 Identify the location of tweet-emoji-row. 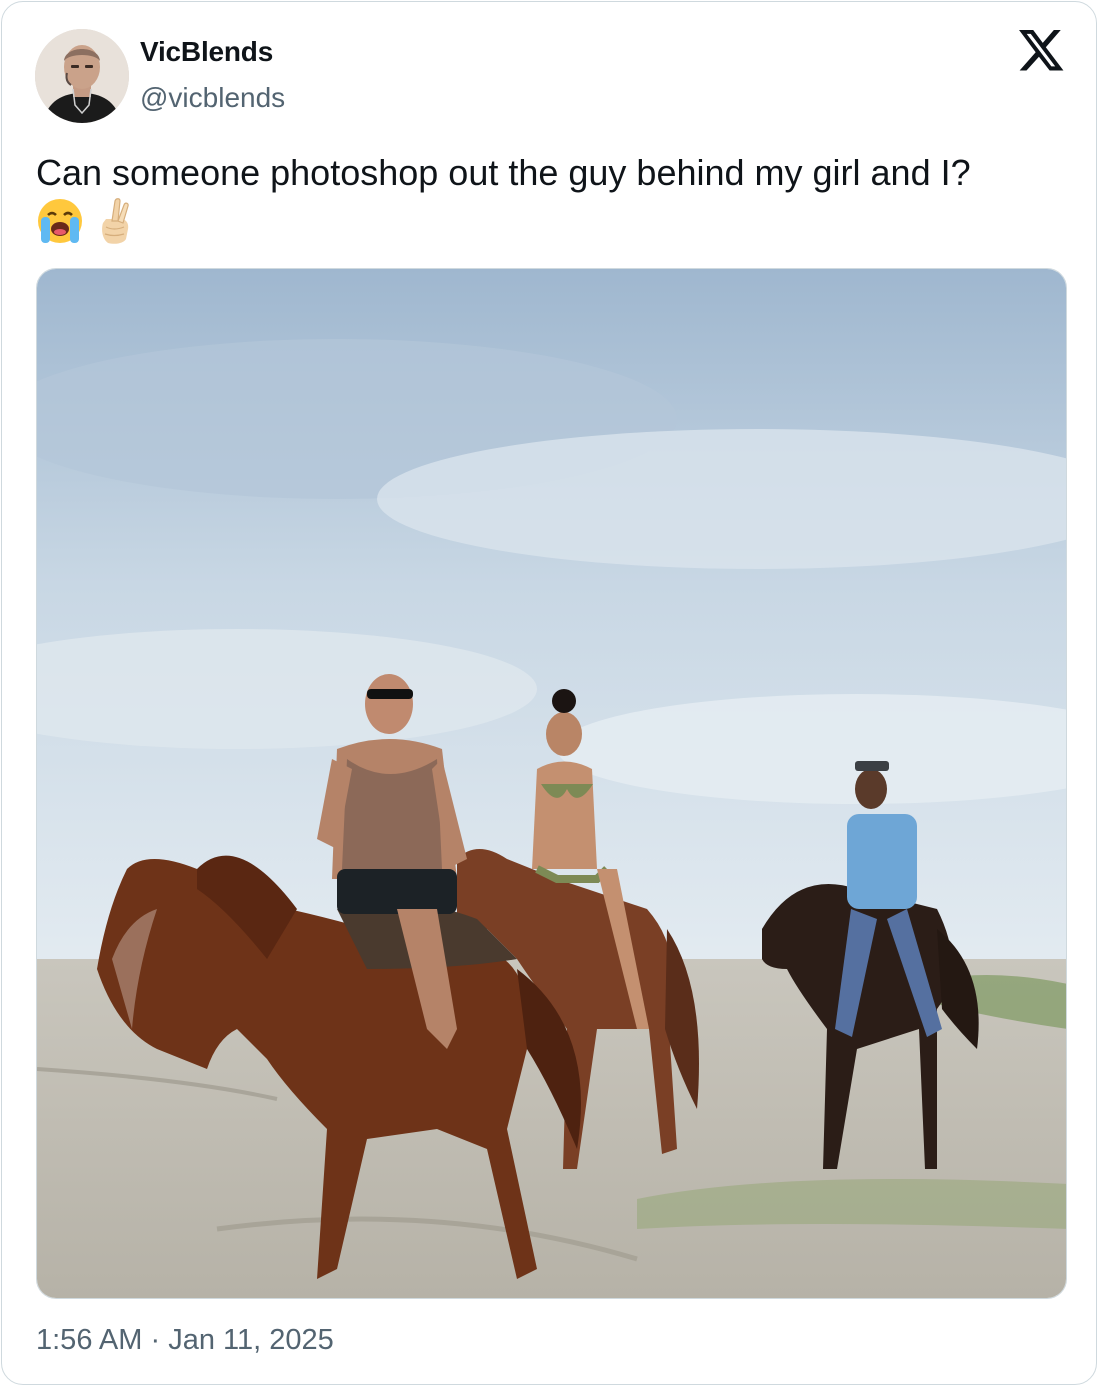
(87, 221).